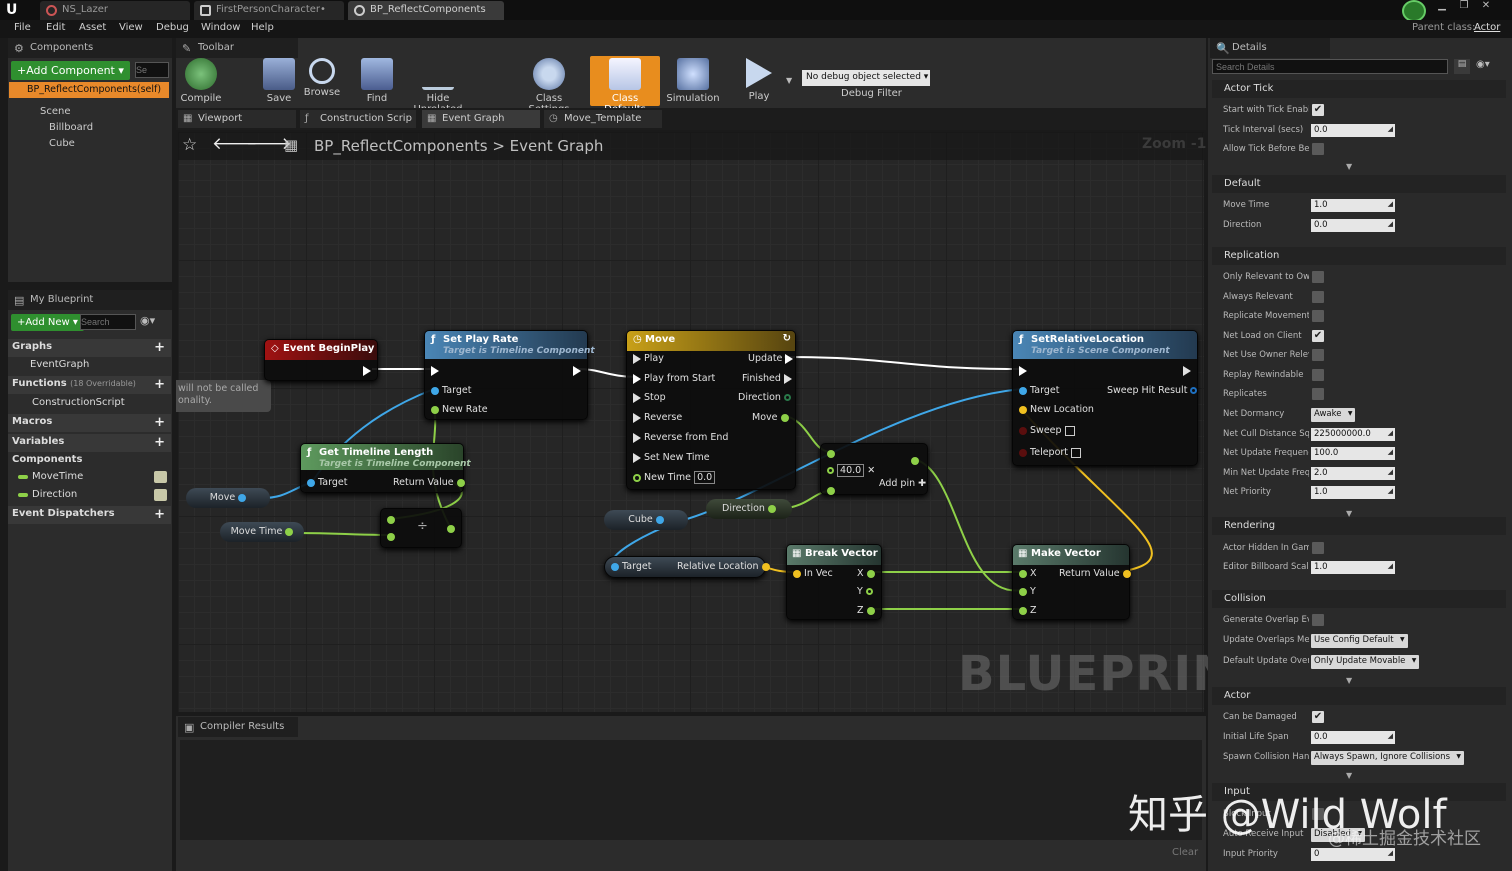 This screenshot has height=871, width=1512. What do you see at coordinates (1483, 64) in the screenshot?
I see `details-view-options-icon: ◉▾` at bounding box center [1483, 64].